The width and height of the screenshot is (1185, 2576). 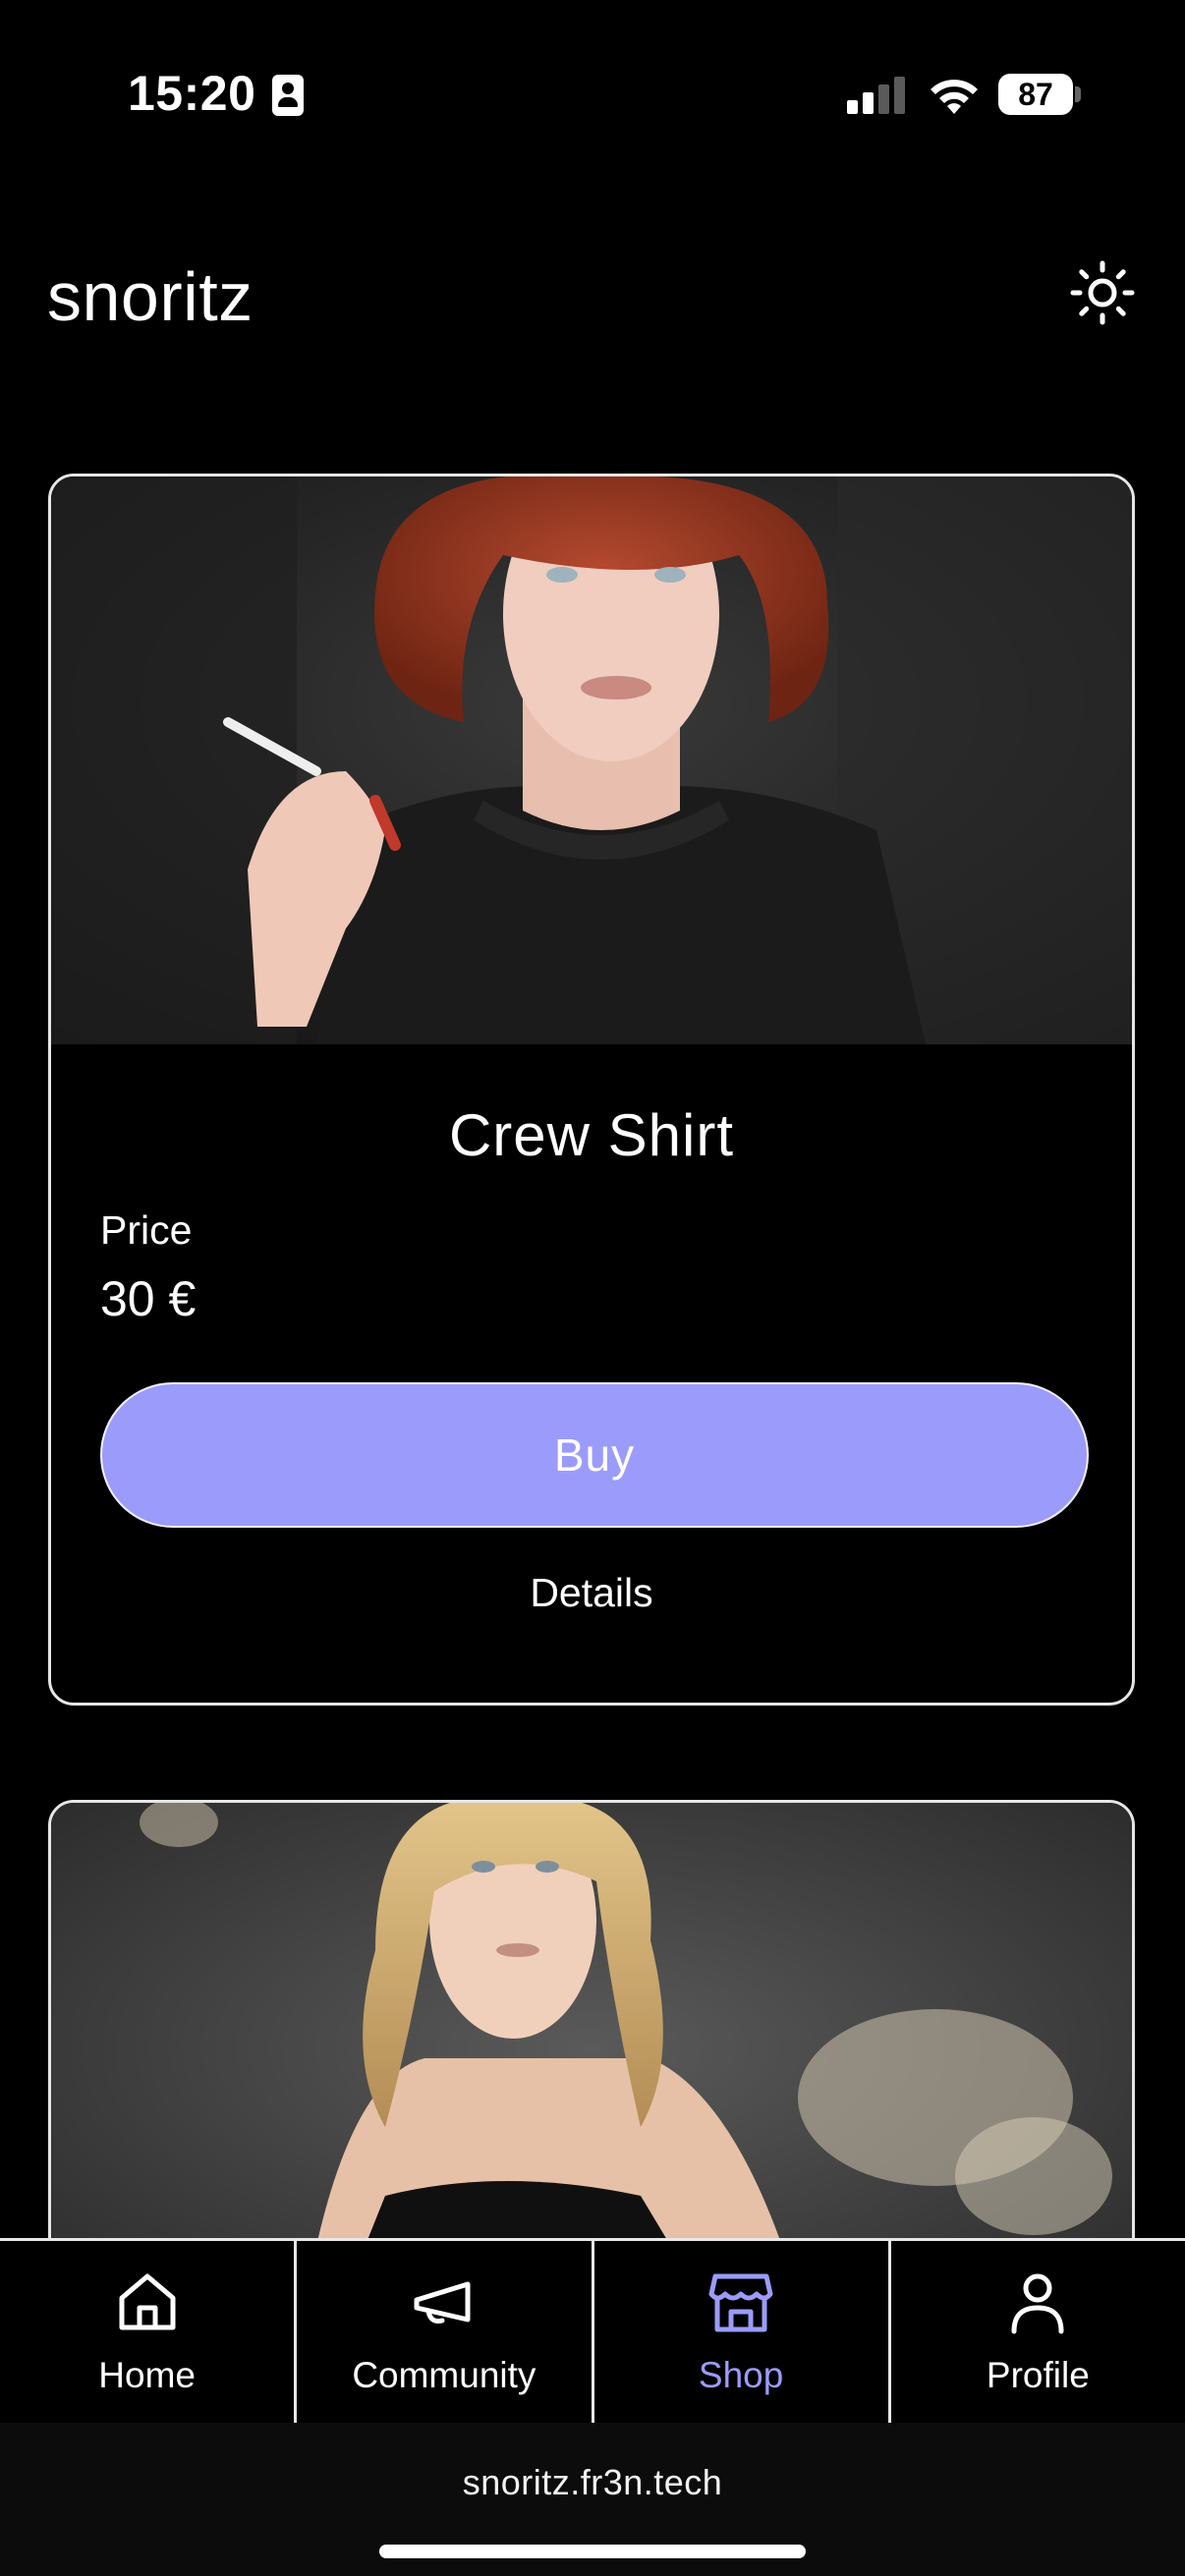 I want to click on details-link: Details, so click(x=592, y=1593).